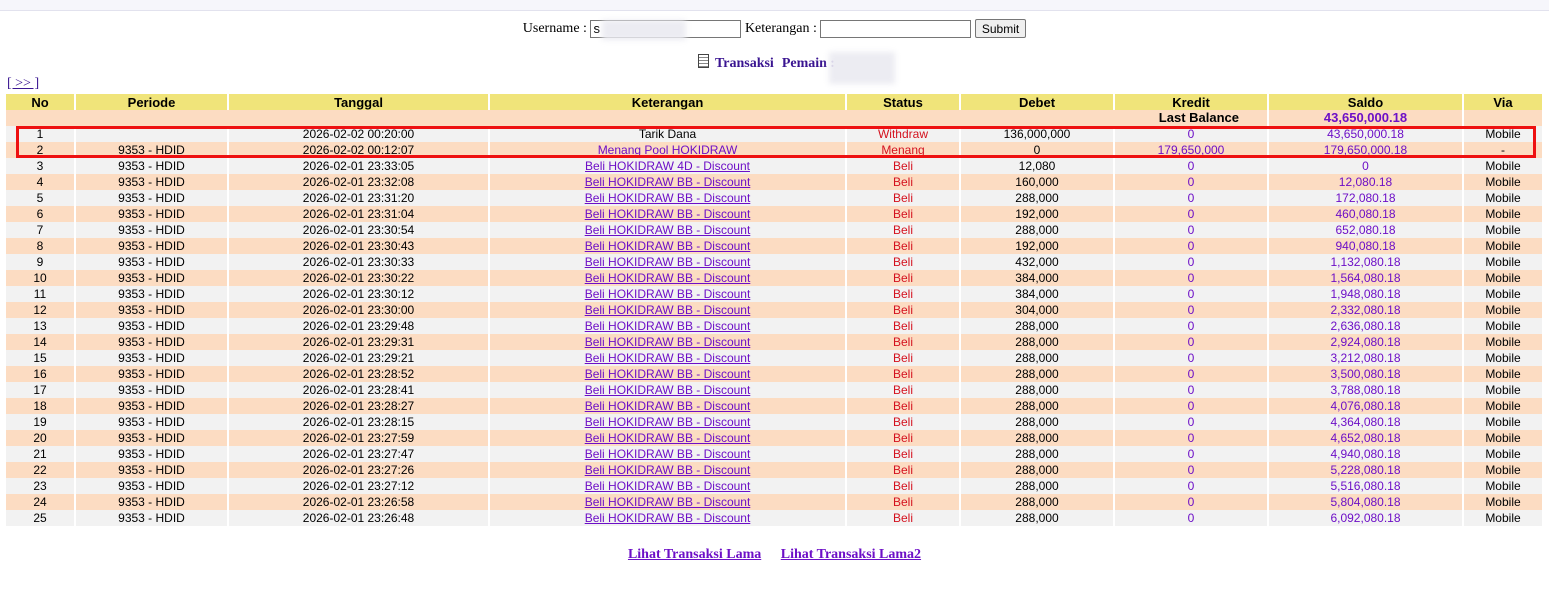 The width and height of the screenshot is (1549, 608). I want to click on cell-saldo: 3,788,080.18, so click(1365, 390).